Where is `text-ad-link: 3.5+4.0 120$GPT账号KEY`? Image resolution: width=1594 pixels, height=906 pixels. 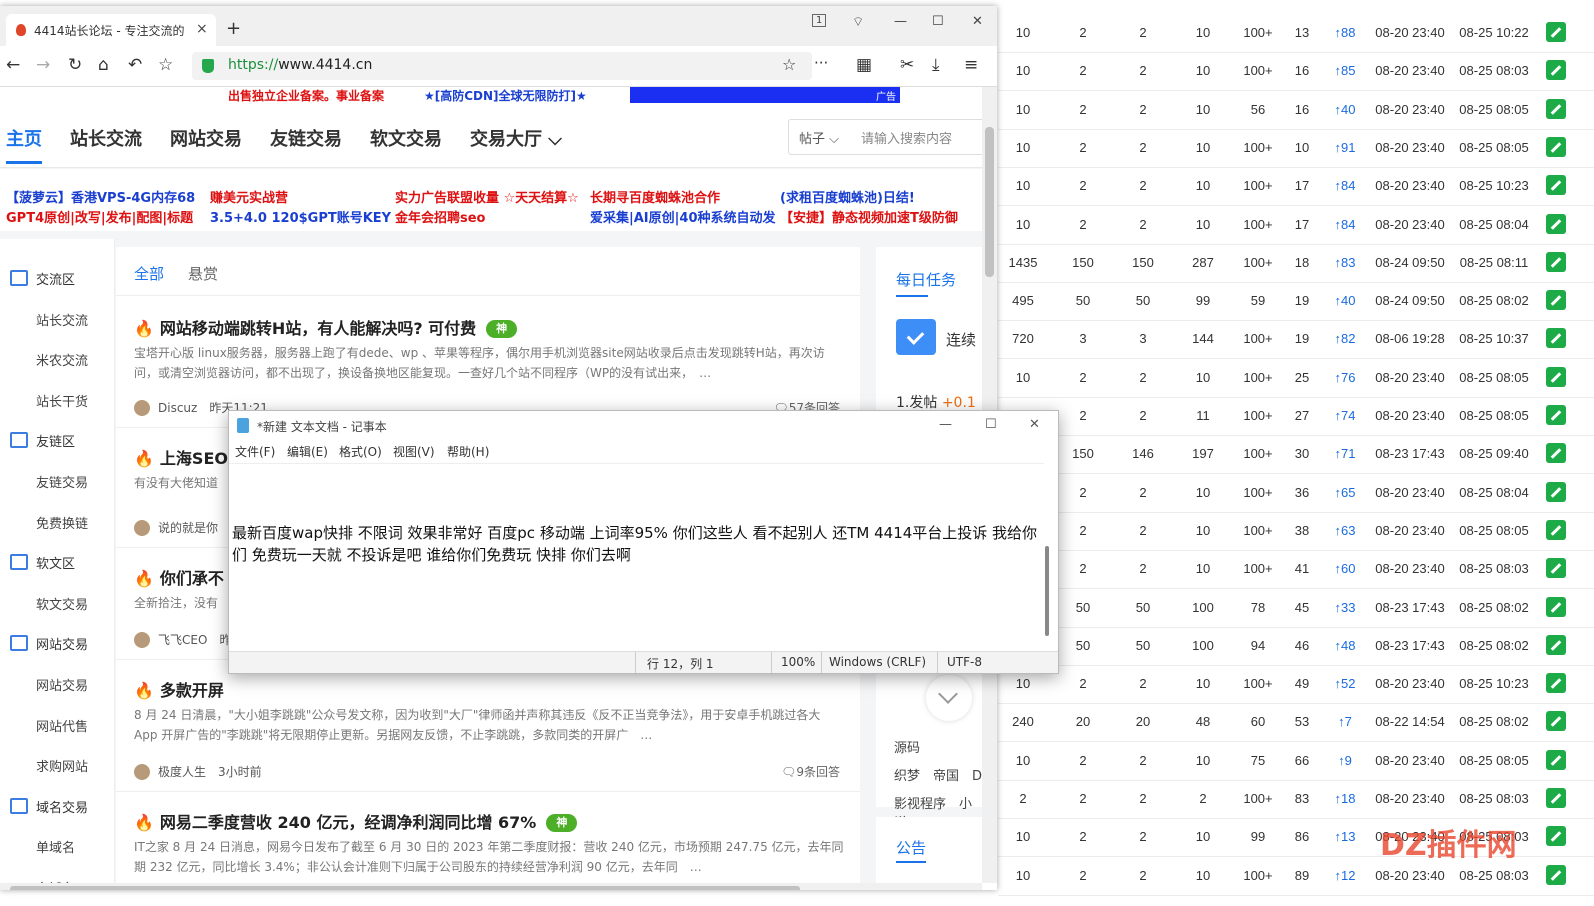 text-ad-link: 3.5+4.0 120$GPT账号KEY is located at coordinates (300, 216).